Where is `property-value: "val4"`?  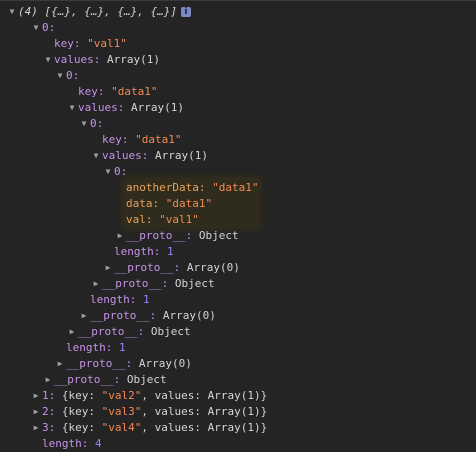
property-value: "val4" is located at coordinates (121, 427).